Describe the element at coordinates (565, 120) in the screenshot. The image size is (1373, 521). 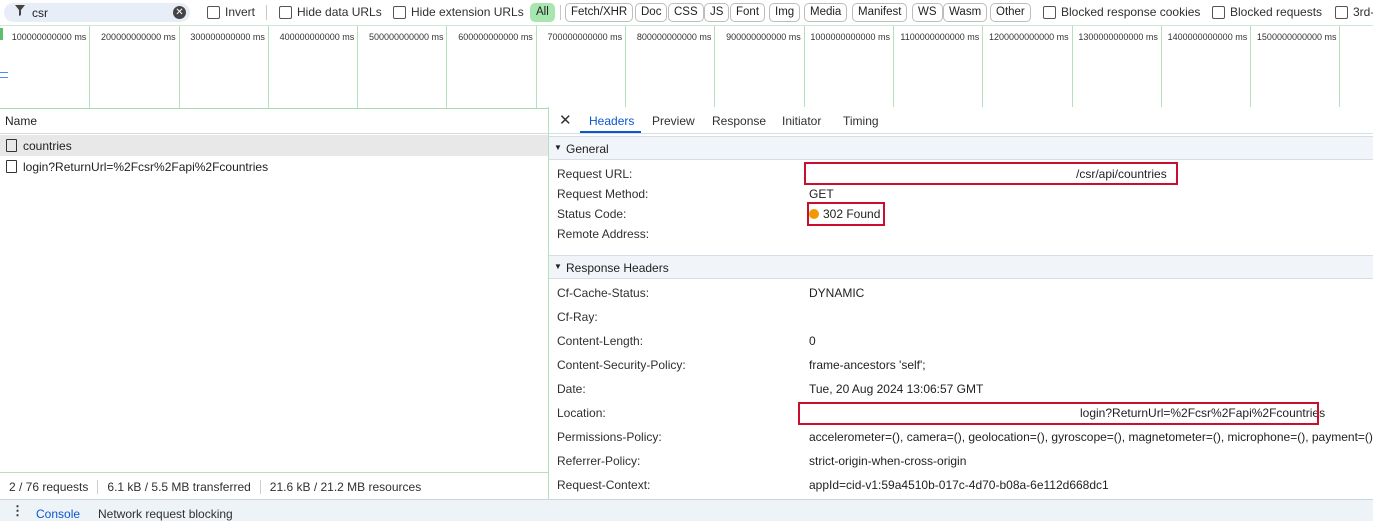
I see `close-icon: ✕` at that location.